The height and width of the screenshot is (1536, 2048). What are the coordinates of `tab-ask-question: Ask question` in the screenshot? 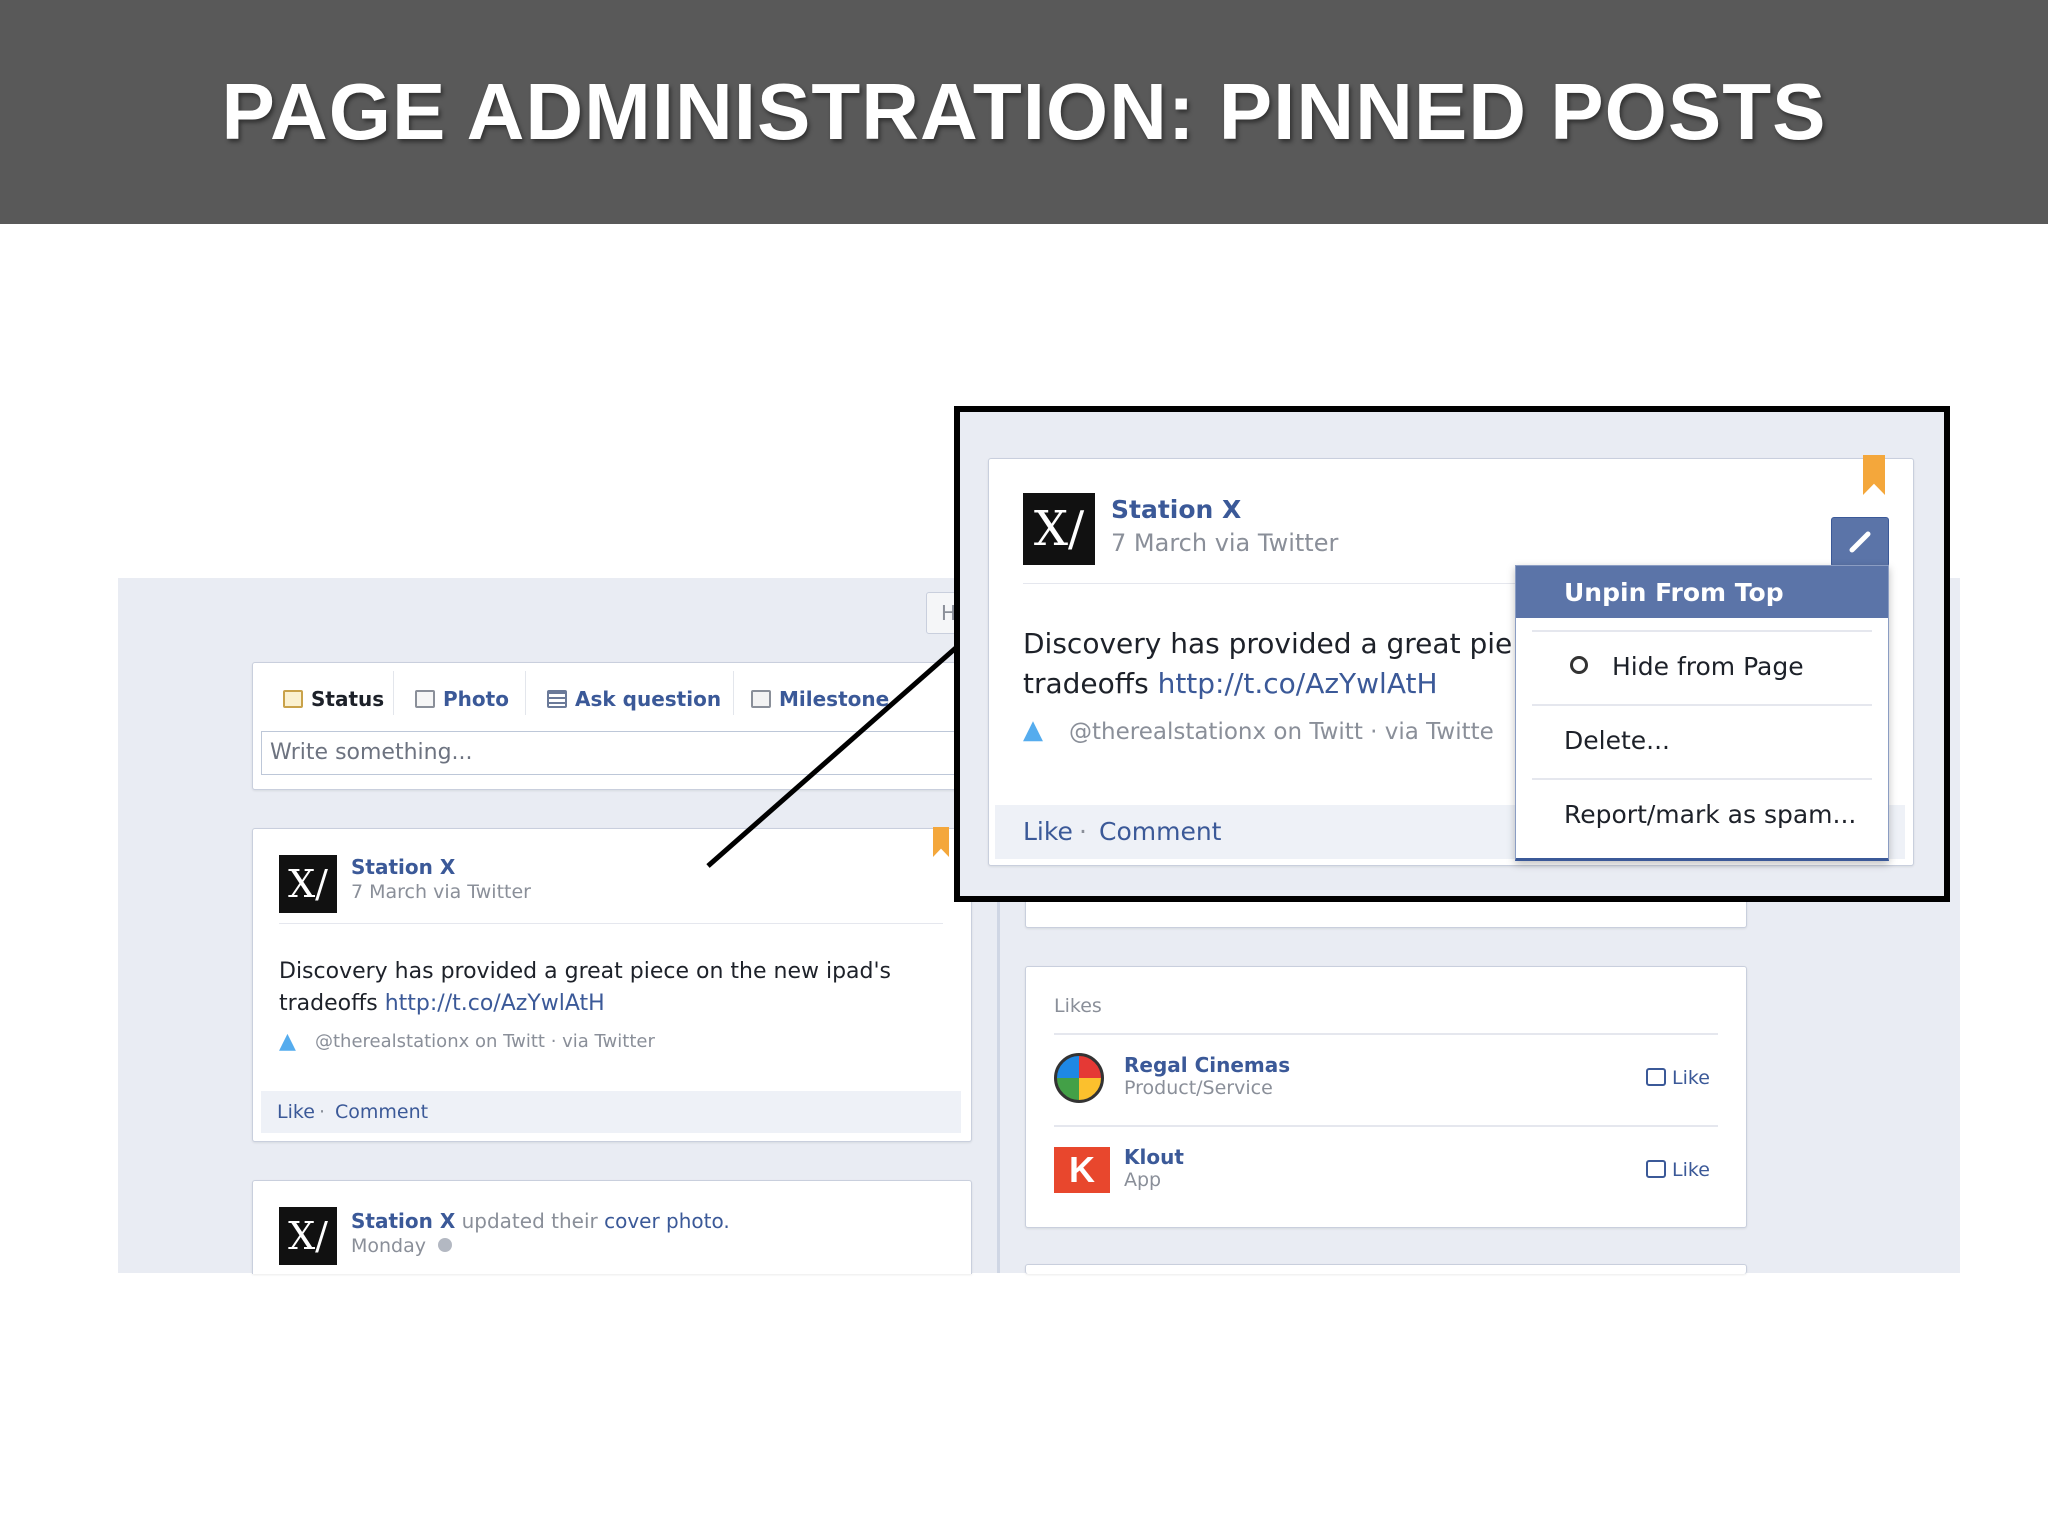 It's located at (634, 699).